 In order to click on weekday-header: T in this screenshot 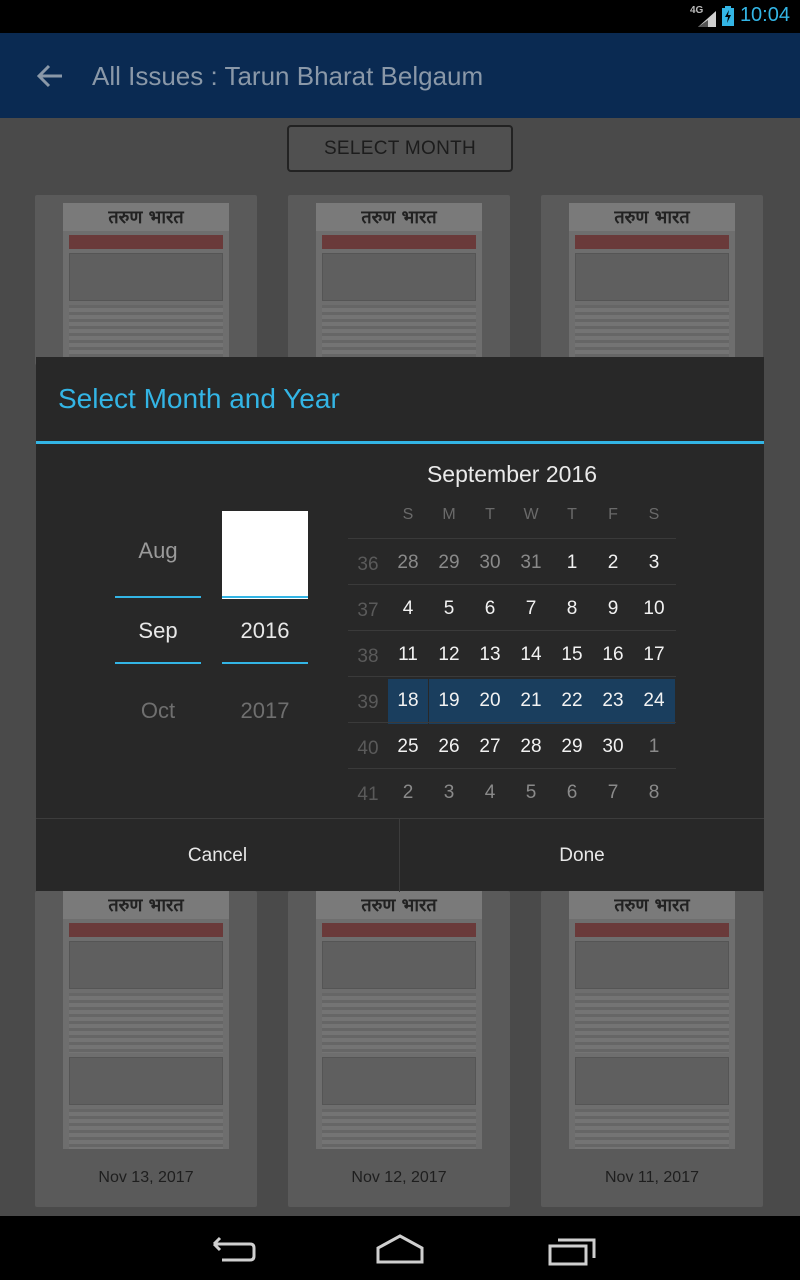, I will do `click(572, 514)`.